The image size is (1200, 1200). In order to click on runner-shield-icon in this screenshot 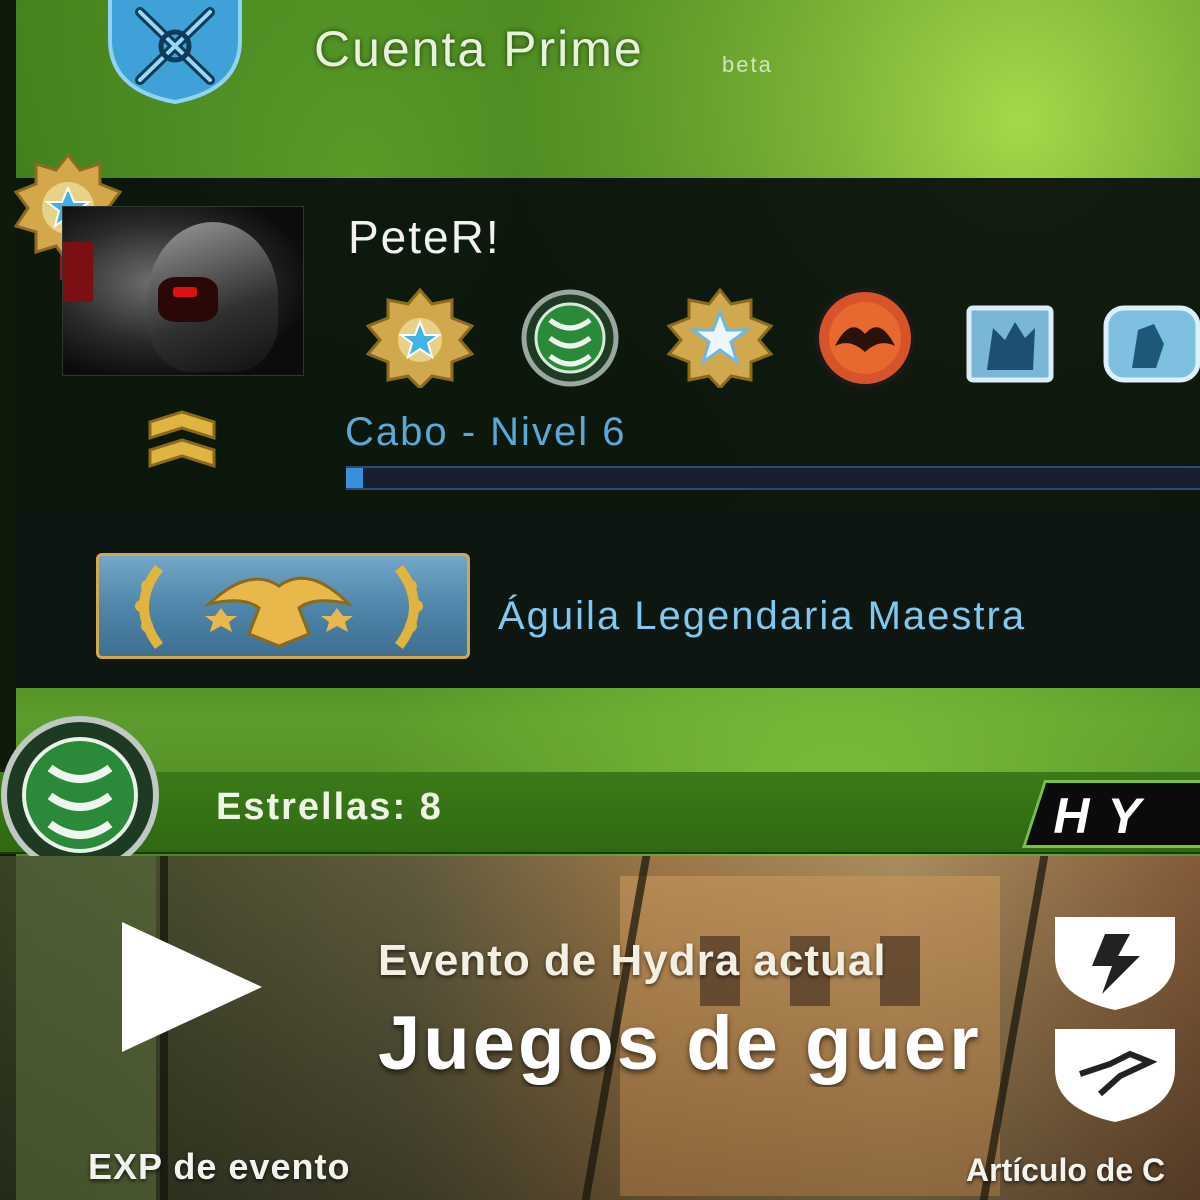, I will do `click(1115, 1075)`.